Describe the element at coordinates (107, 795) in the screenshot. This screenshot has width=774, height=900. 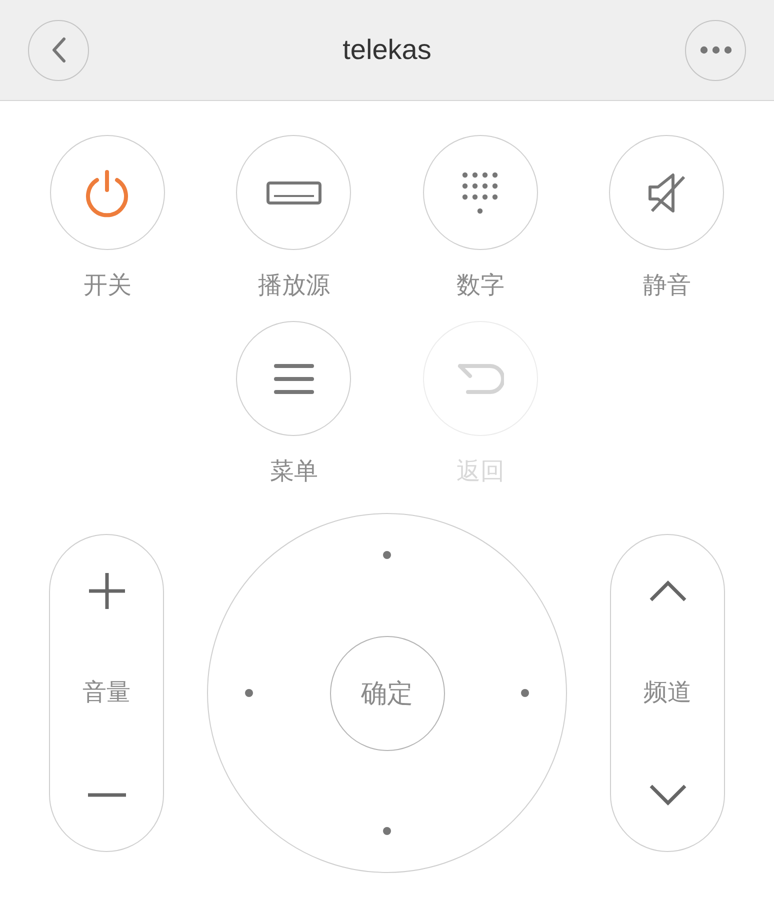
I see `minus-icon` at that location.